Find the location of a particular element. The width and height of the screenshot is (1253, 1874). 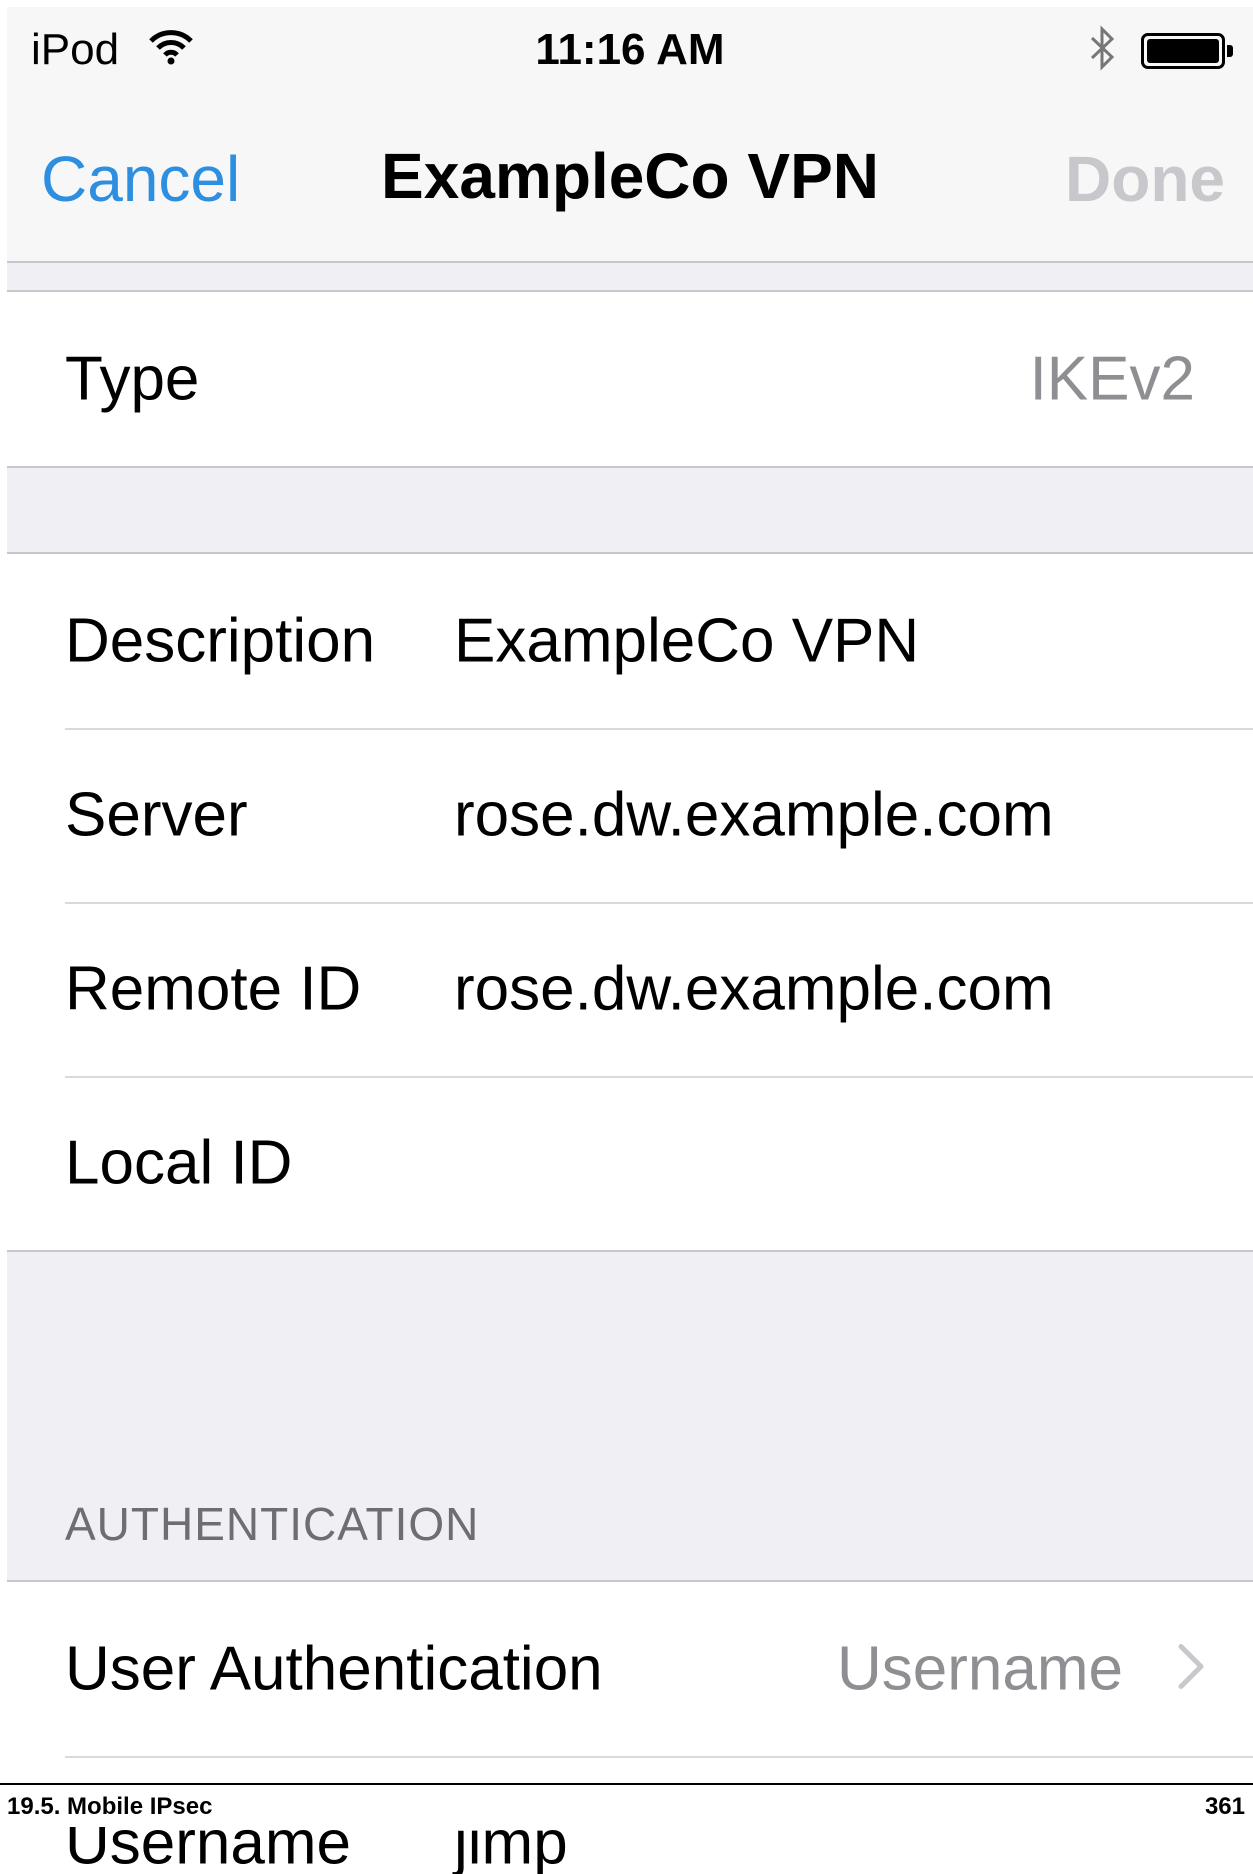

user-authentication-row: User Authentication Username is located at coordinates (630, 1669).